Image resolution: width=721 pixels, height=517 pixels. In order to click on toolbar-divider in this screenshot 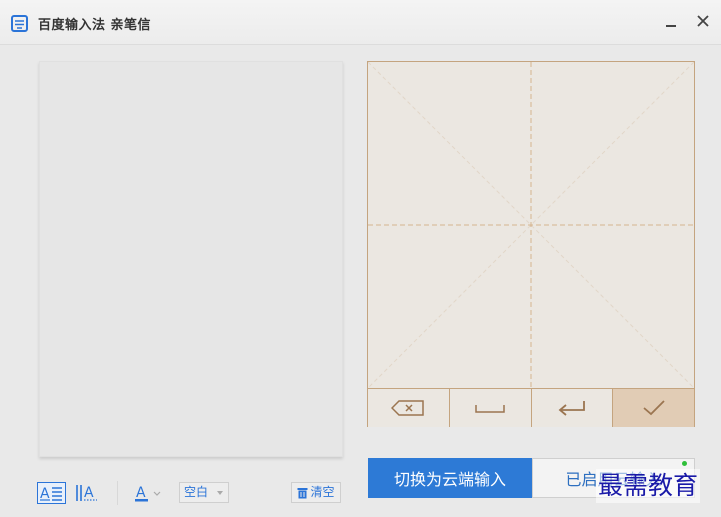, I will do `click(117, 493)`.